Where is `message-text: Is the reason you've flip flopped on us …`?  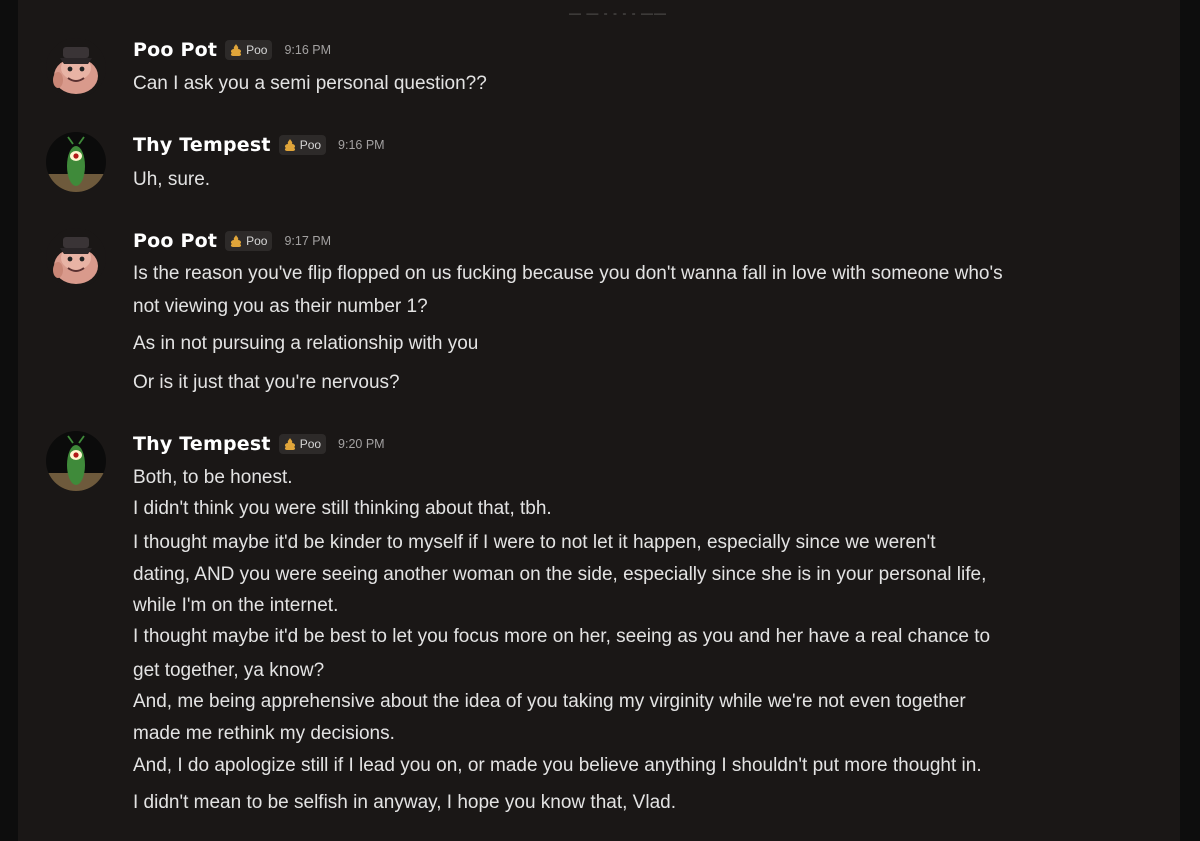 message-text: Is the reason you've flip flopped on us … is located at coordinates (568, 273).